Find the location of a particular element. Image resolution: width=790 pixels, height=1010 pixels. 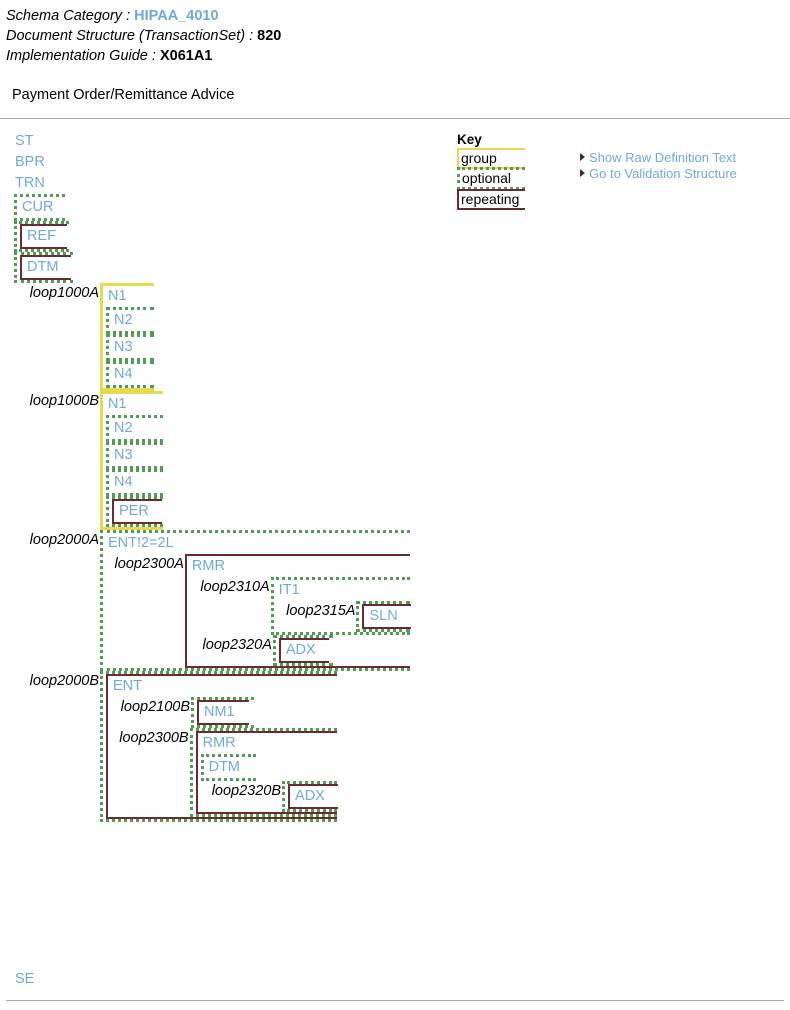

loop-label-2100b: loop2100B is located at coordinates (155, 707).